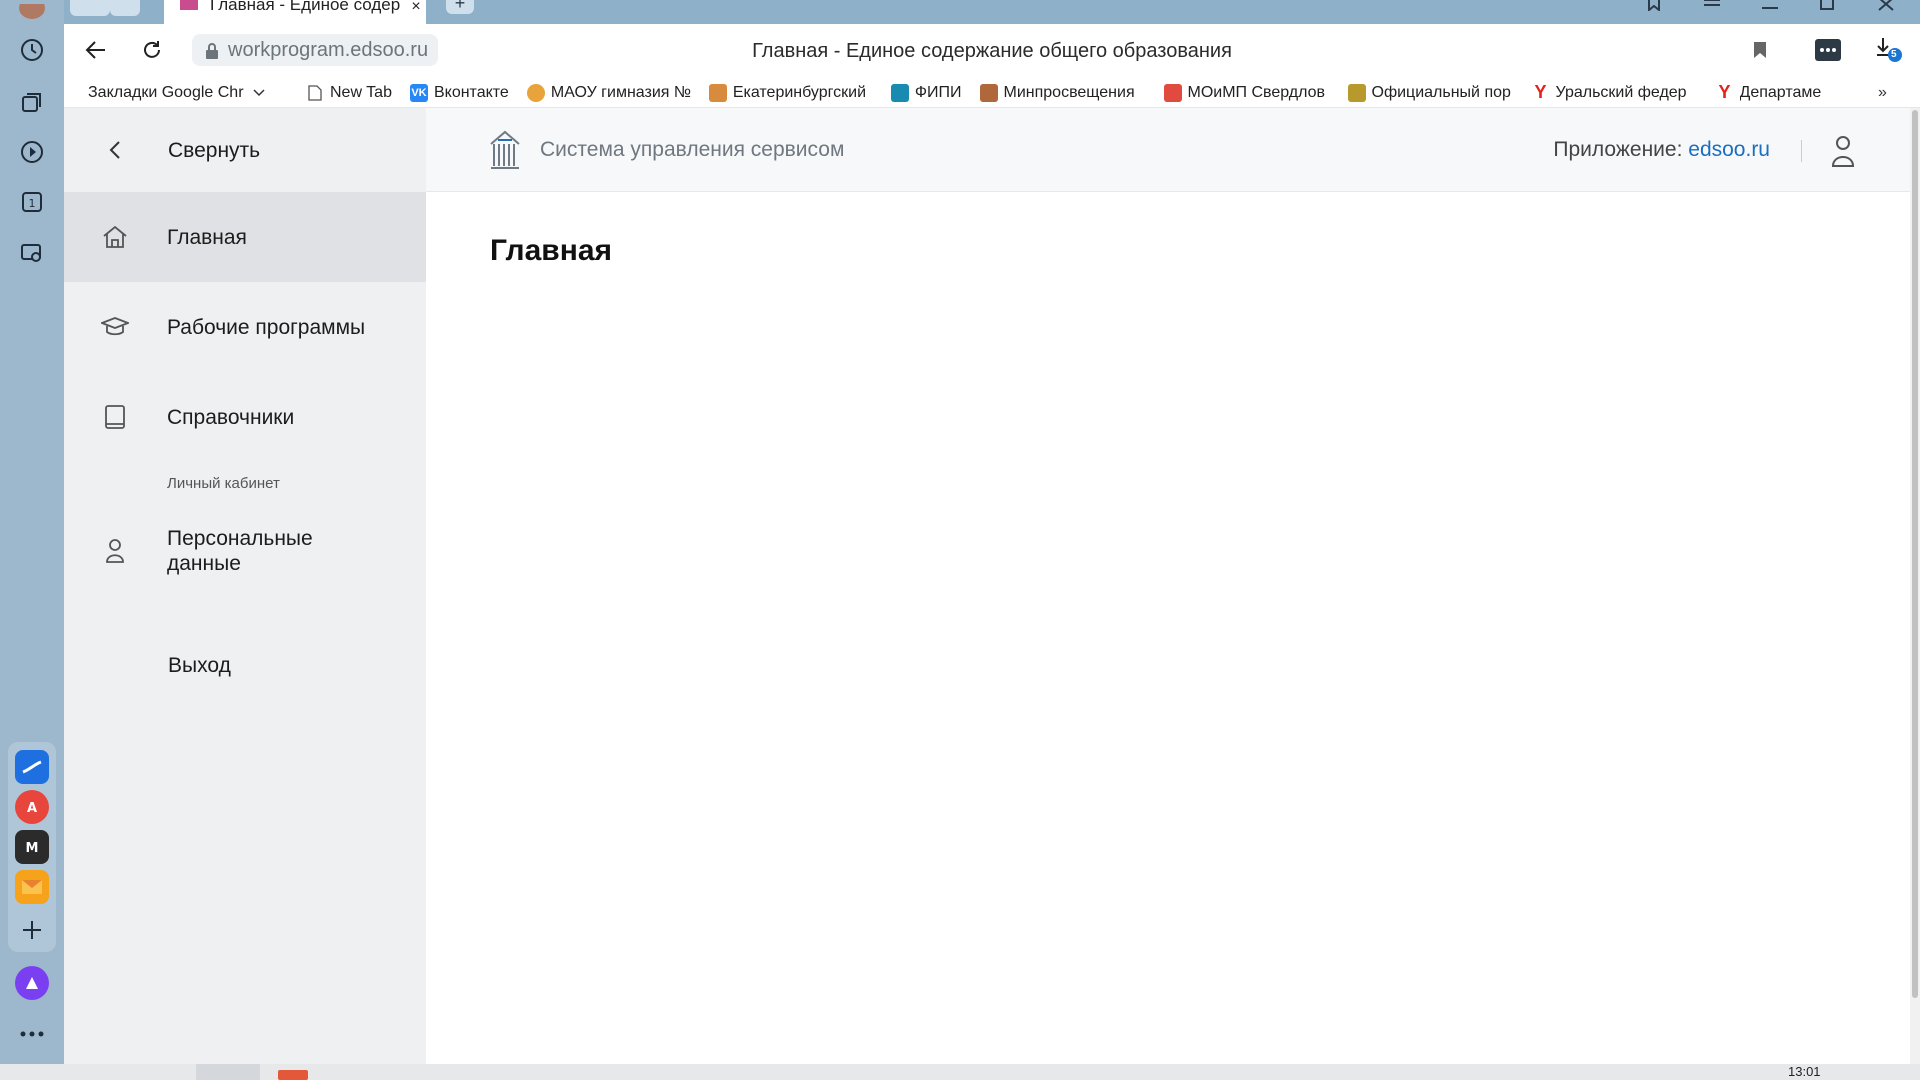  I want to click on play-icon, so click(32, 152).